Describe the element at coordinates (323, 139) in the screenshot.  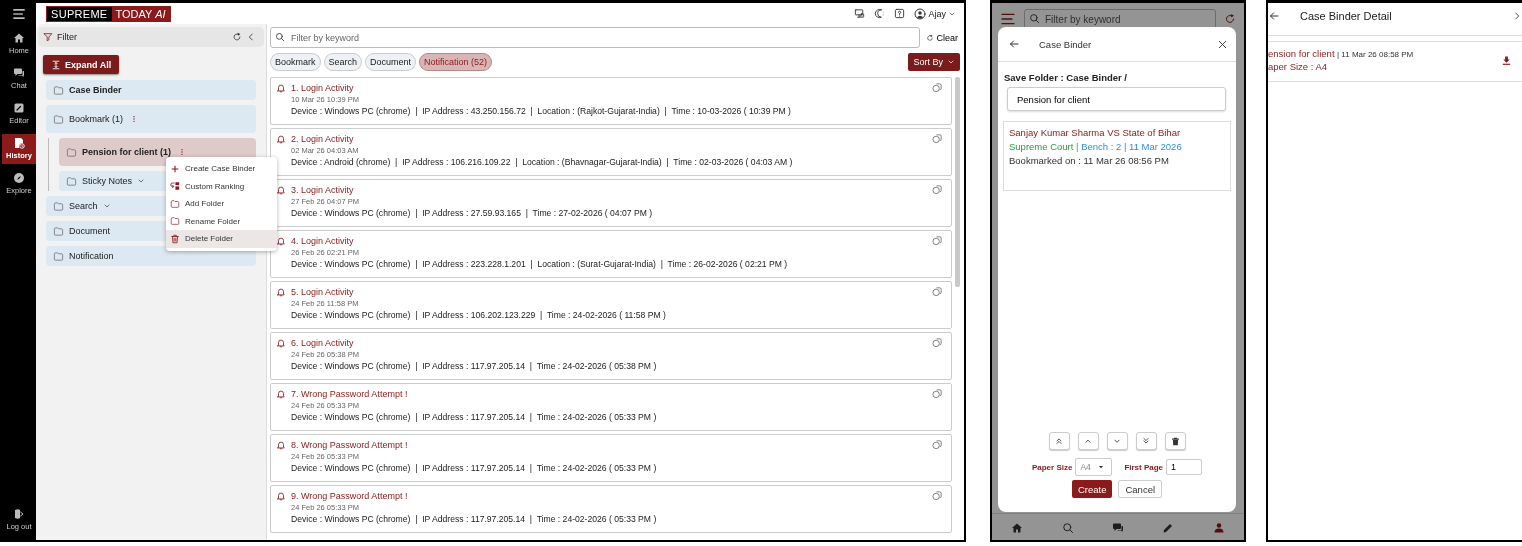
I see `notification-title: 2. Login Activity` at that location.